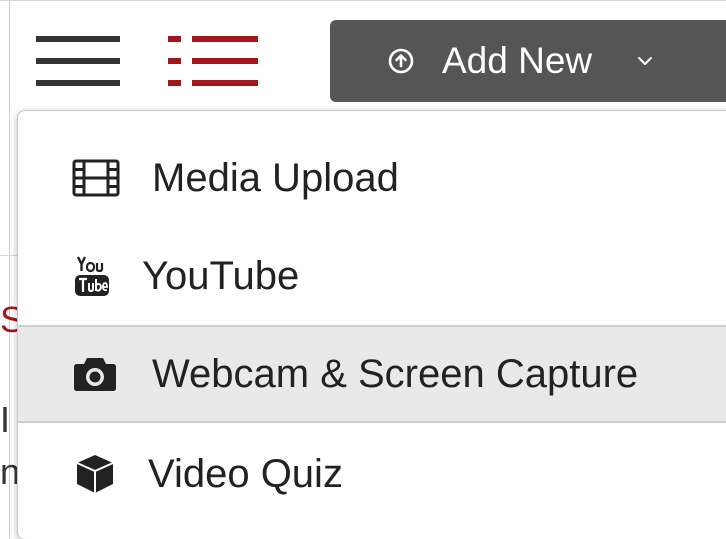 The height and width of the screenshot is (539, 726). Describe the element at coordinates (221, 276) in the screenshot. I see `menu-item-label: YouTube` at that location.